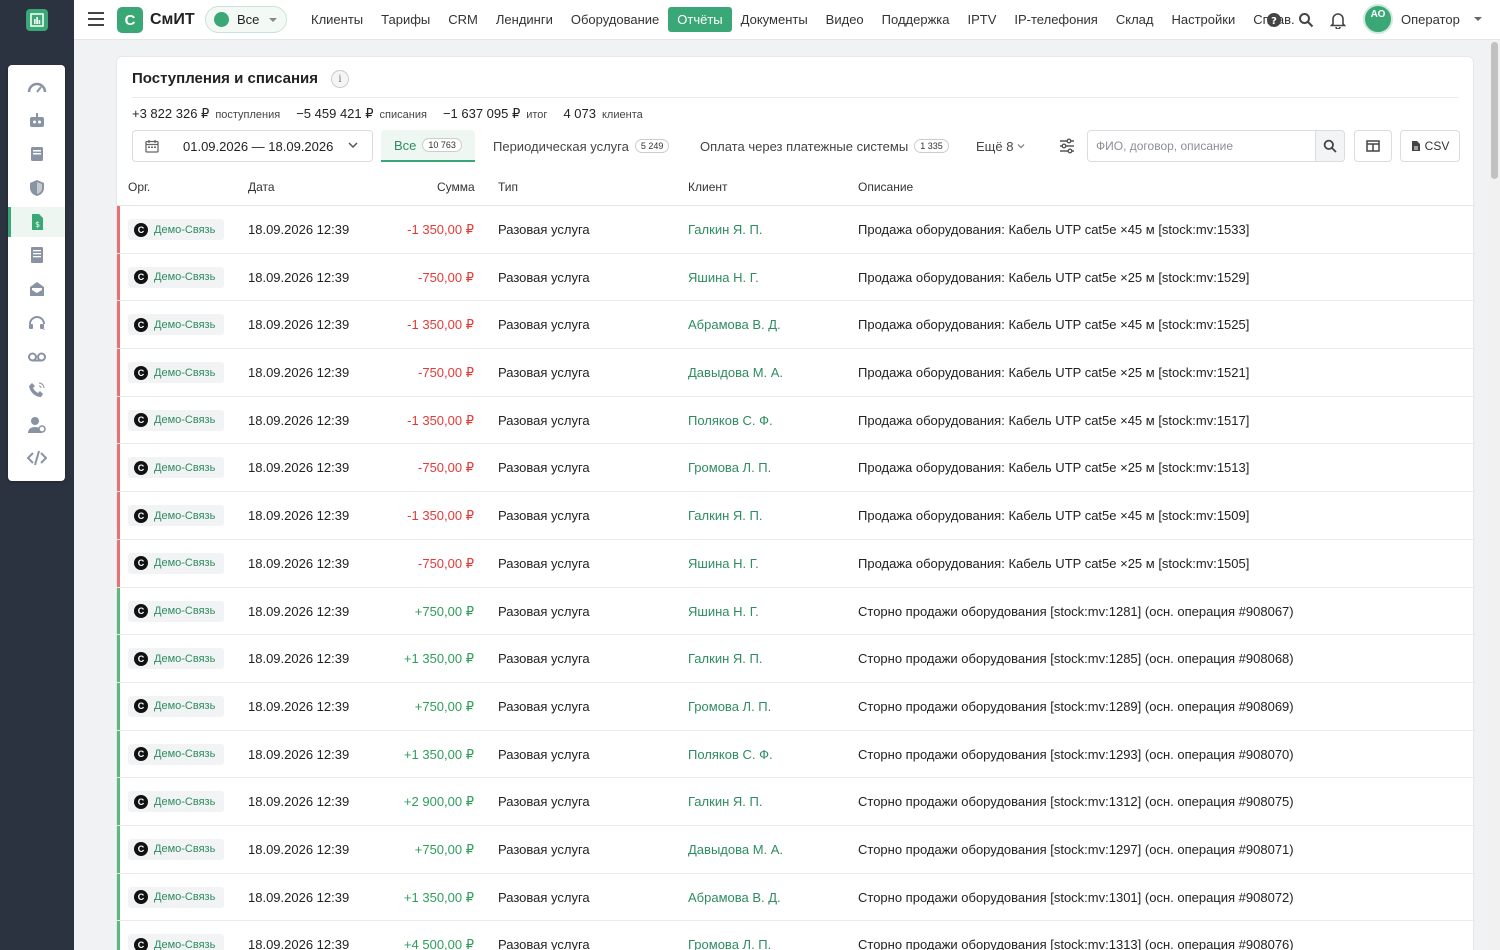 This screenshot has width=1500, height=950. Describe the element at coordinates (1202, 146) in the screenshot. I see `search-input` at that location.